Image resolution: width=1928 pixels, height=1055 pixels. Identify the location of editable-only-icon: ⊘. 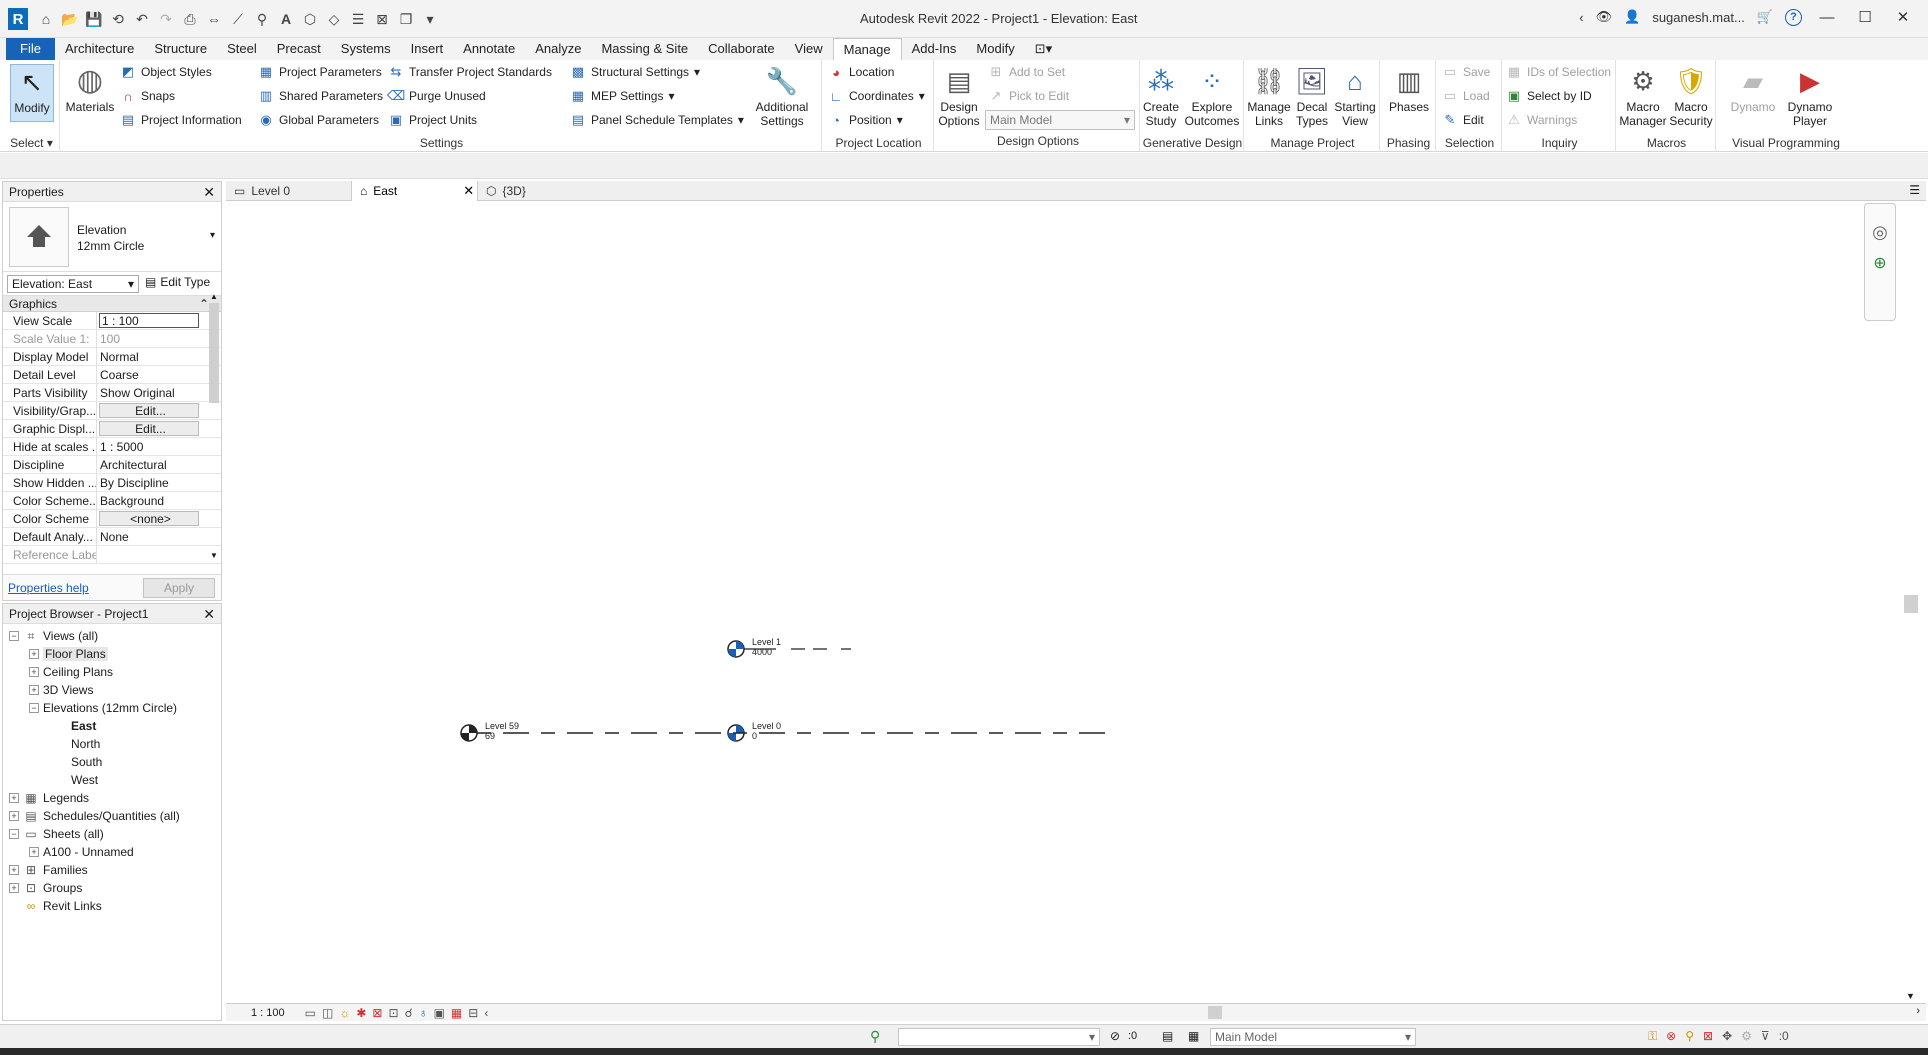
(1115, 1036).